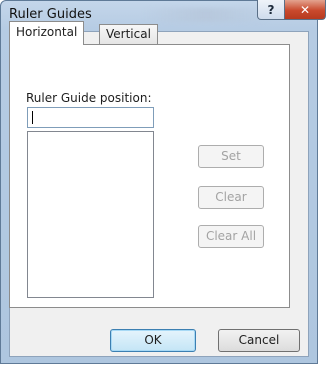 The width and height of the screenshot is (326, 372). I want to click on clear-button: Clear, so click(231, 197).